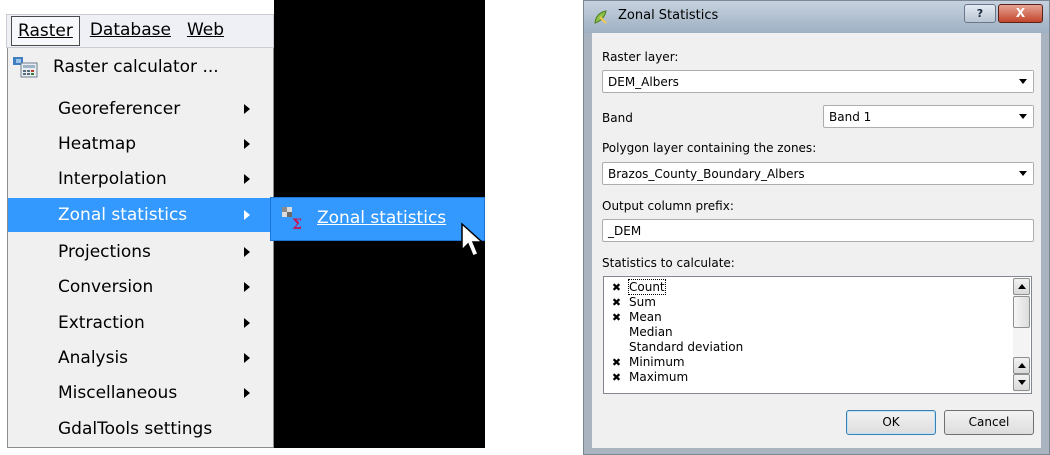  Describe the element at coordinates (668, 15) in the screenshot. I see `dialog-title: Zonal Statistics` at that location.